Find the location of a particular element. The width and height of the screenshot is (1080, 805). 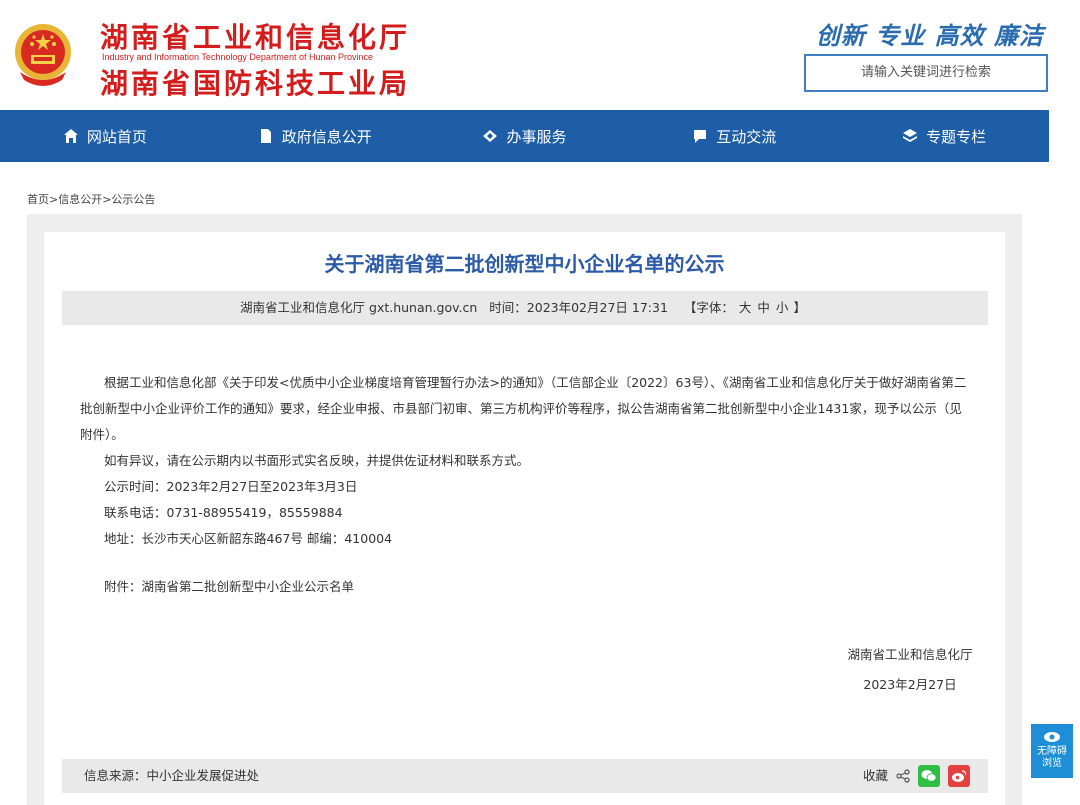

share-tools: 收藏 is located at coordinates (916, 776).